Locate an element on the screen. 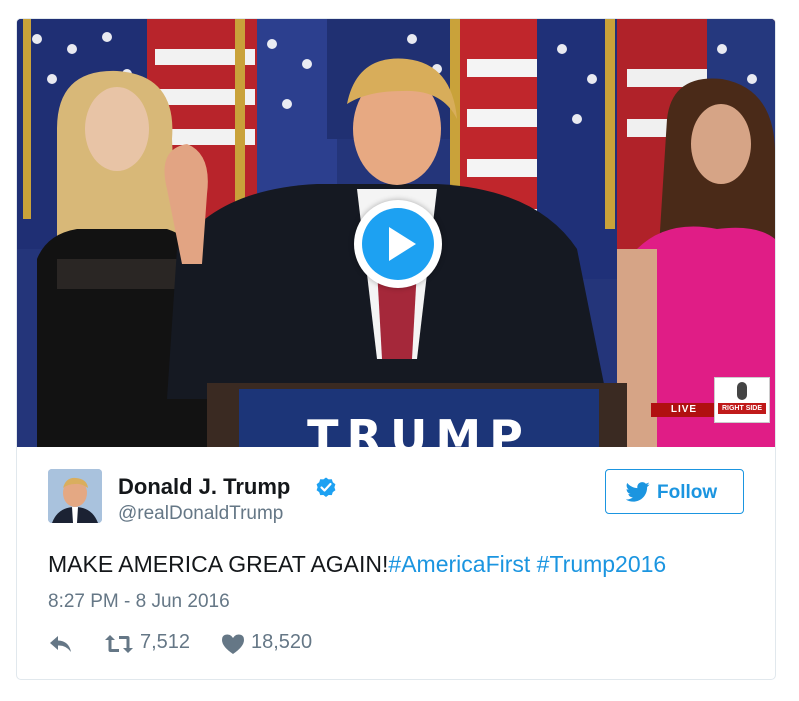  follow-label: Follow is located at coordinates (687, 492).